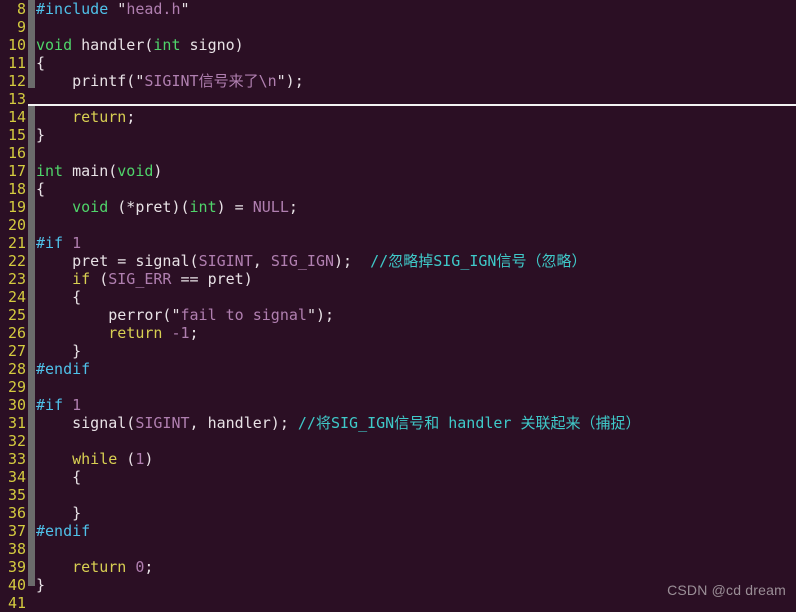  What do you see at coordinates (16, 261) in the screenshot?
I see `line-number: 22` at bounding box center [16, 261].